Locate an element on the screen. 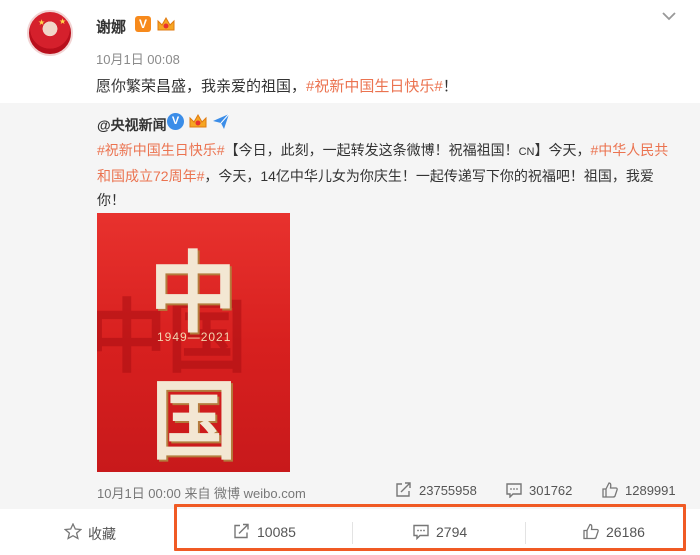 The image size is (700, 555). post-text: 愿你繁荣昌盛，我亲爱的祖国，#祝新中国生日快乐#！ is located at coordinates (277, 85).